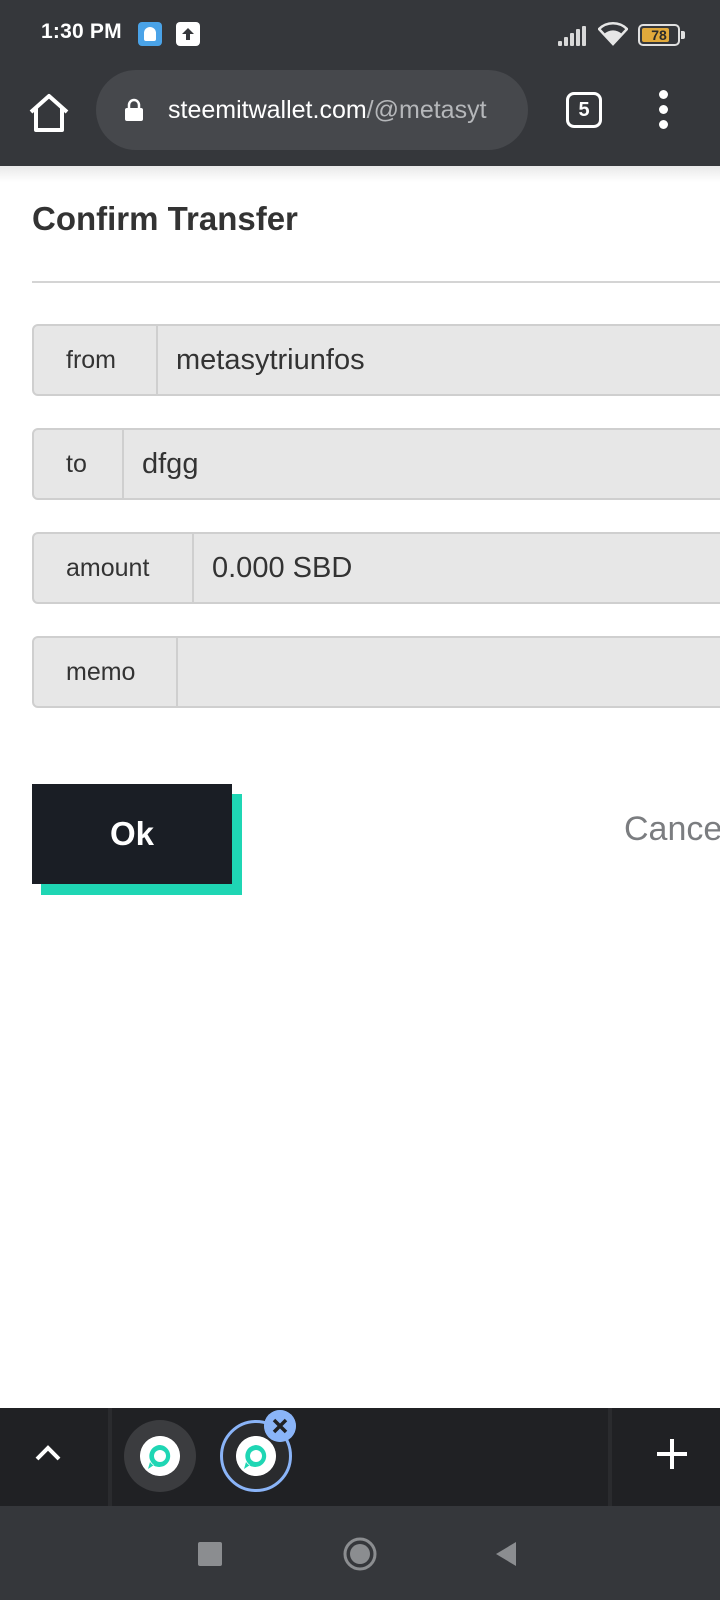 This screenshot has width=720, height=1600. What do you see at coordinates (613, 34) in the screenshot?
I see `wifi-icon` at bounding box center [613, 34].